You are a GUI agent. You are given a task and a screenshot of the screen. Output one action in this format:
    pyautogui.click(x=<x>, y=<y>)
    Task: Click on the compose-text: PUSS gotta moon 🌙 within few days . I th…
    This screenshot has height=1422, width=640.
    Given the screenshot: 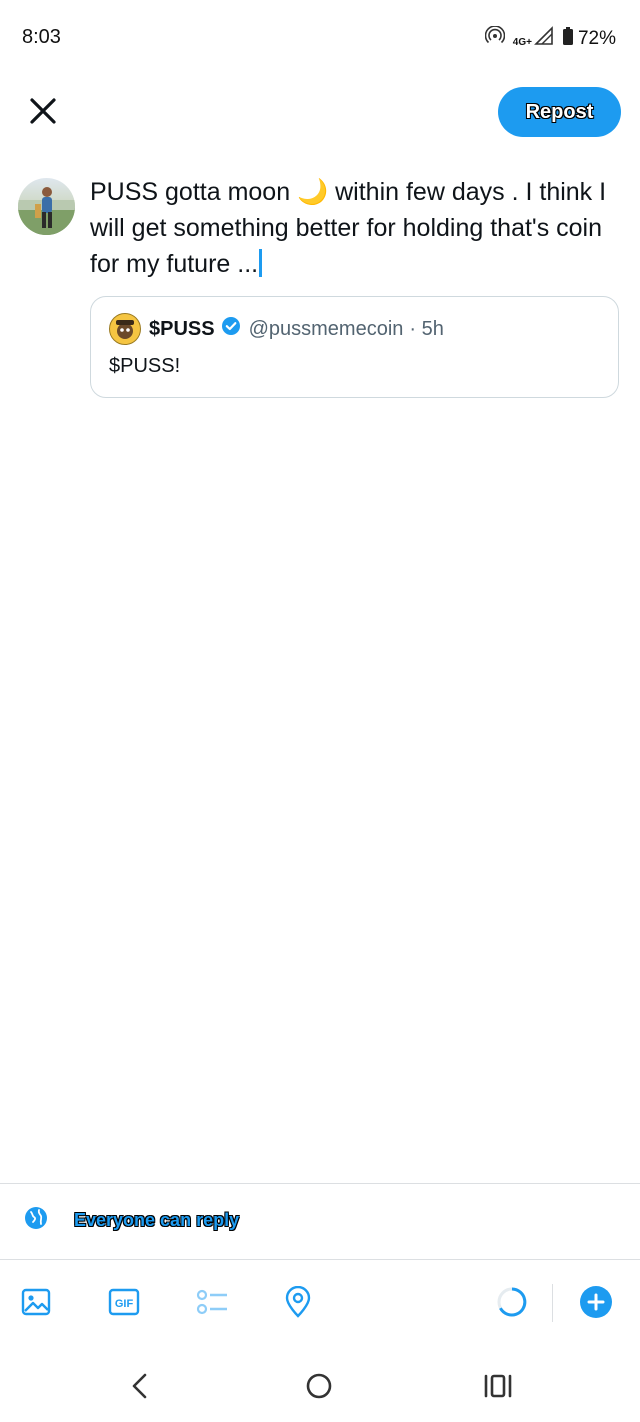 What is the action you would take?
    pyautogui.click(x=352, y=228)
    